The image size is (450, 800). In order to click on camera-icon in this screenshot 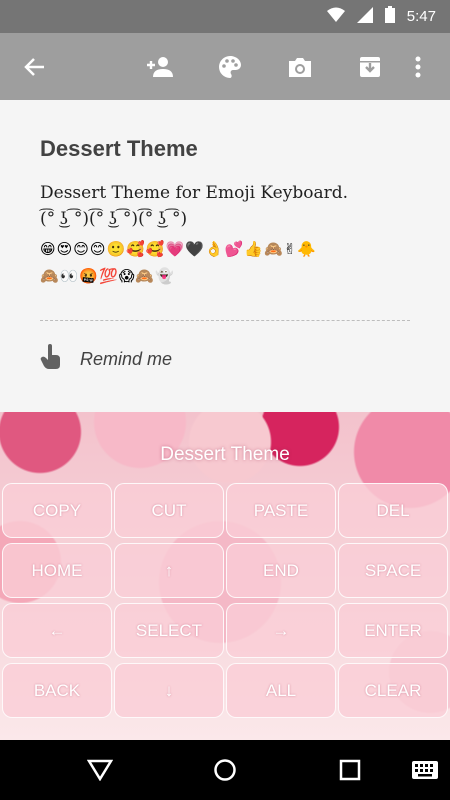, I will do `click(300, 66)`.